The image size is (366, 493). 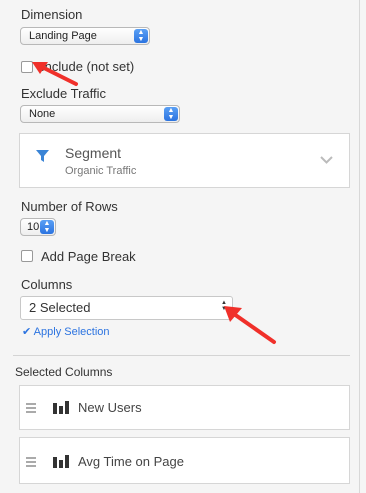 I want to click on rows-select: 10 ▲ ▼, so click(x=38, y=227).